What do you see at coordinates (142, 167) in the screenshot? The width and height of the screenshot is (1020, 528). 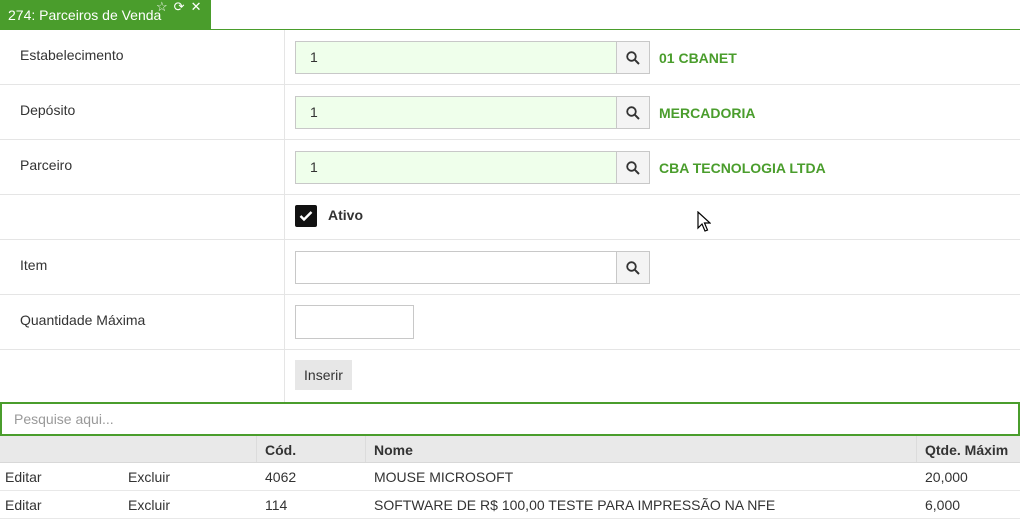 I see `parceiro-label: Parceiro` at bounding box center [142, 167].